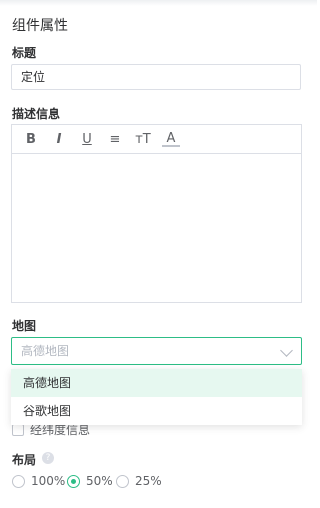 Image resolution: width=320 pixels, height=508 pixels. What do you see at coordinates (24, 460) in the screenshot?
I see `layout-label: 布局` at bounding box center [24, 460].